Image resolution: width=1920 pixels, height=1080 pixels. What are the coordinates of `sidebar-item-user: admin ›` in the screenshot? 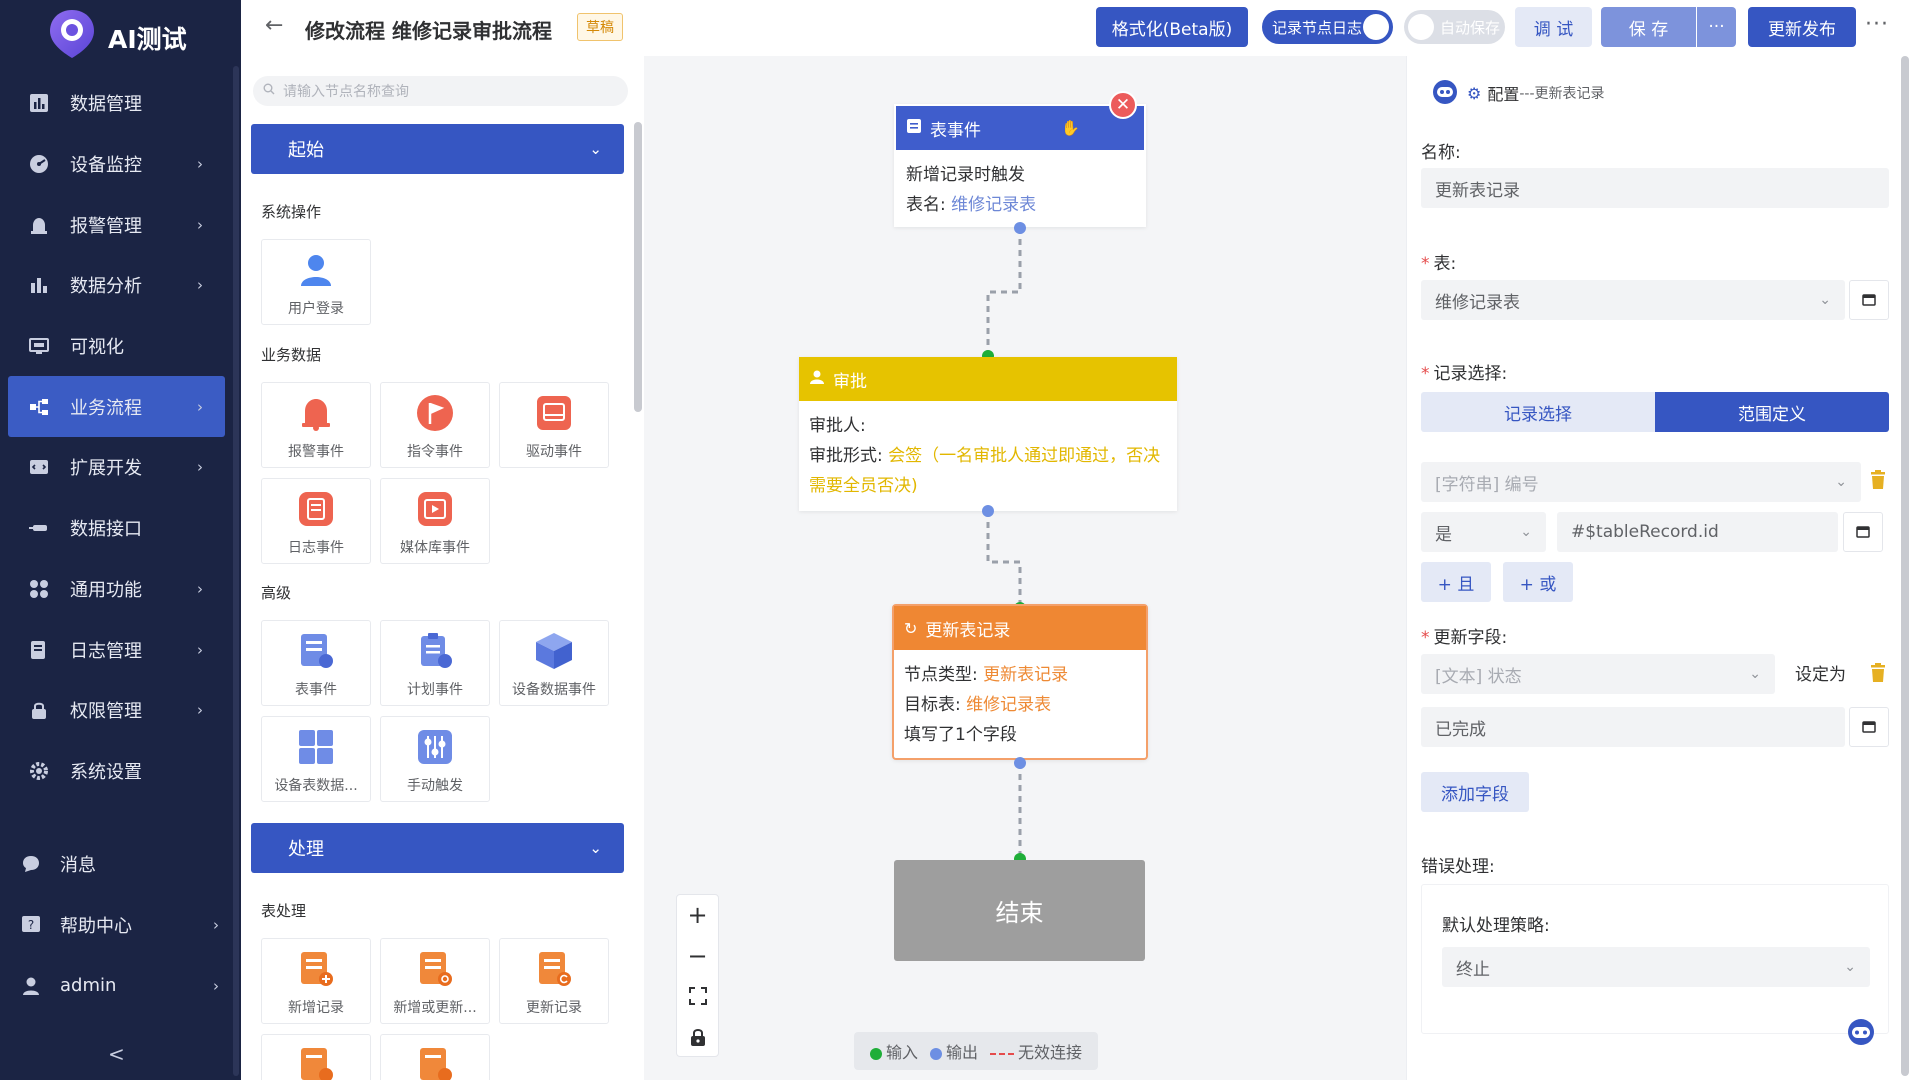 It's located at (120, 985).